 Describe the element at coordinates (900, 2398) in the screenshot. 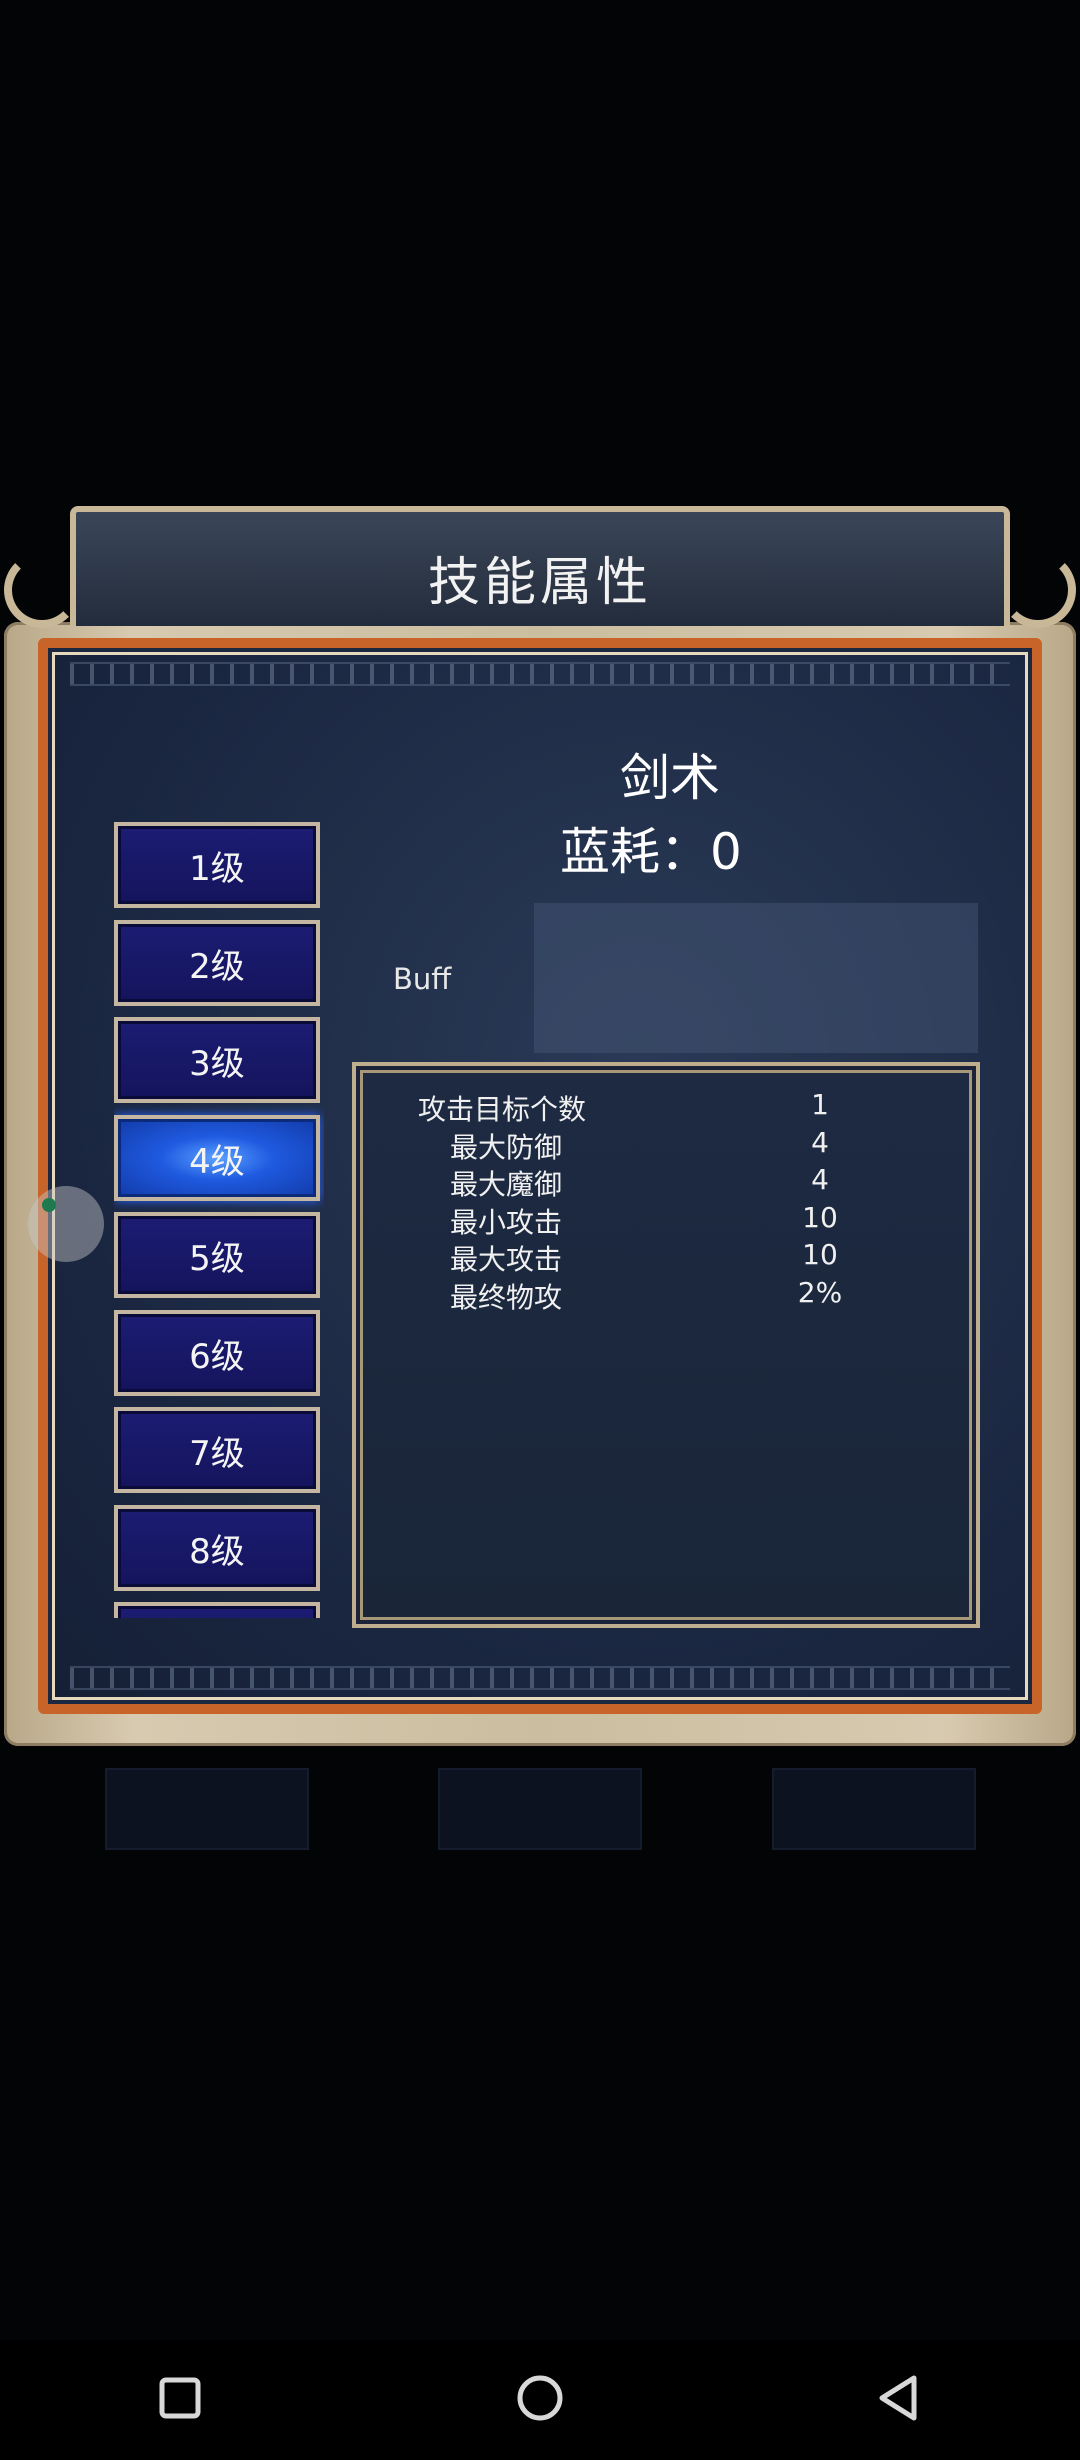

I see `back-icon` at that location.